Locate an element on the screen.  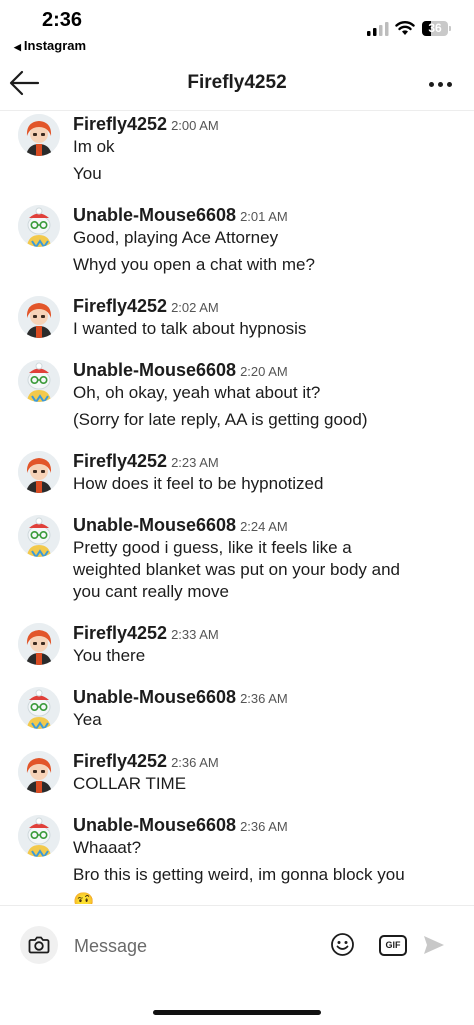
status-time: 2:36 is located at coordinates (62, 20).